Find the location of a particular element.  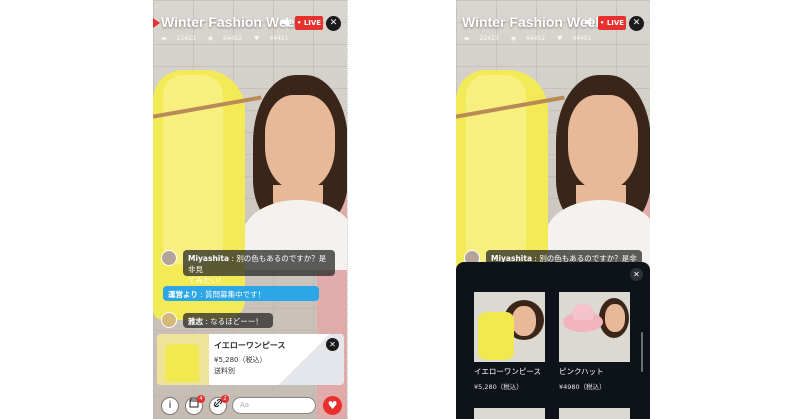

chat-user: 運営より is located at coordinates (183, 294).